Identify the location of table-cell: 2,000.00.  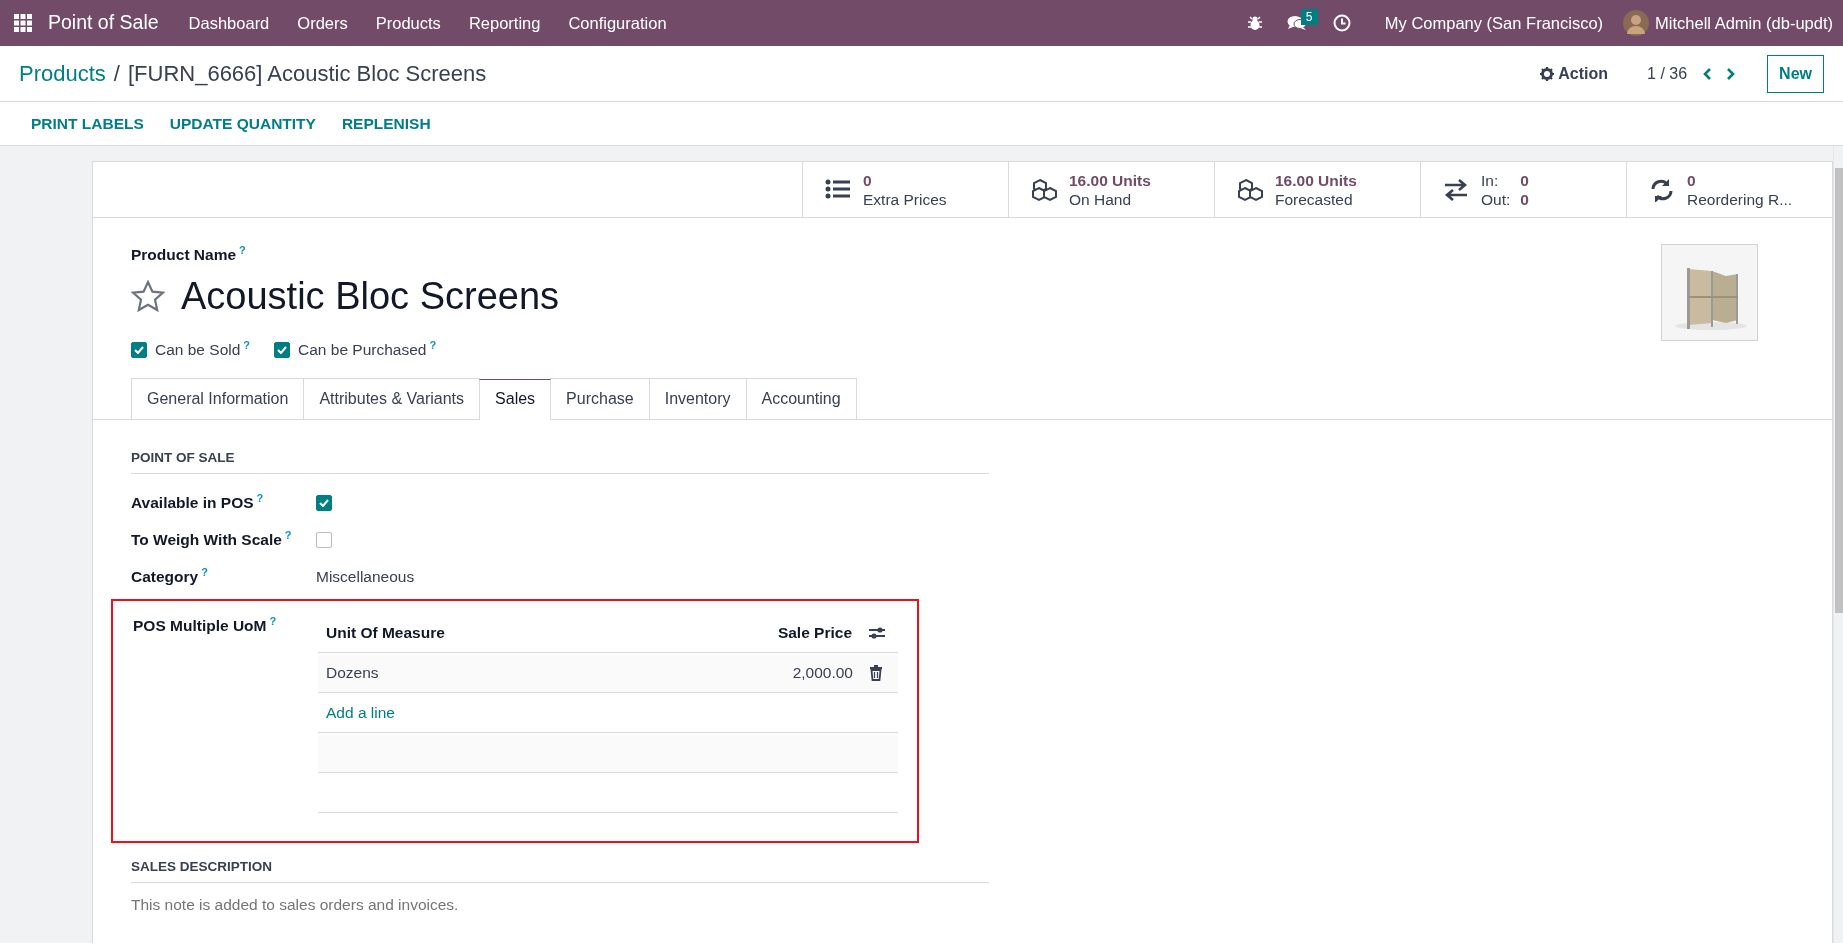
(822, 672).